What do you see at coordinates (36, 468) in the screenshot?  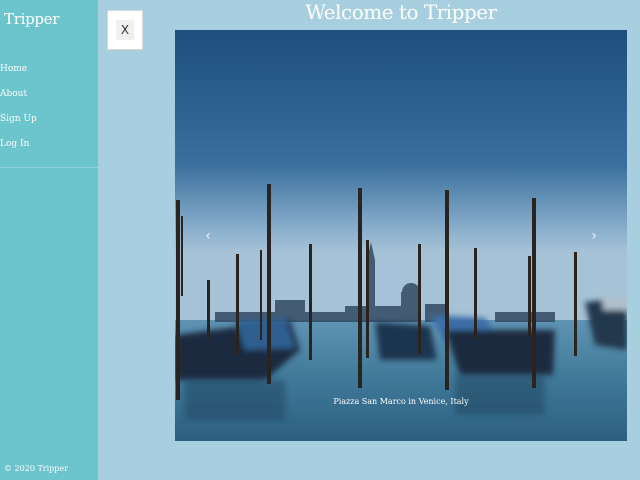 I see `sidebar-footer: © 2020 Tripper` at bounding box center [36, 468].